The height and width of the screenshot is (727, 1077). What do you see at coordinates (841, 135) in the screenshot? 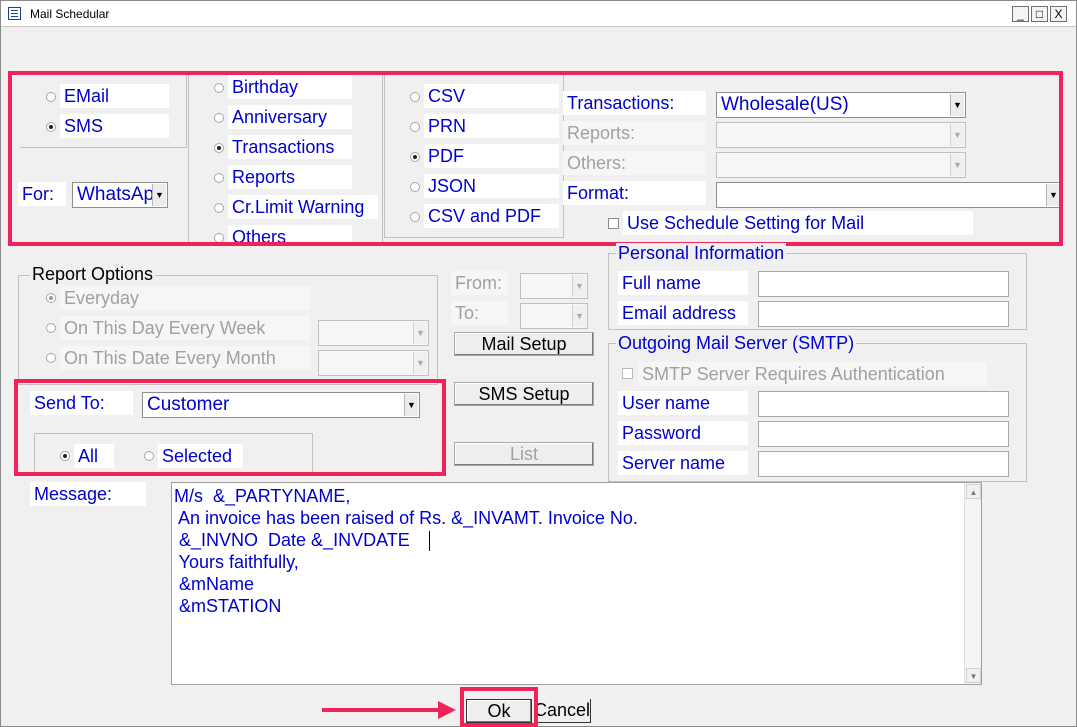
I see `reports-select: ▼` at bounding box center [841, 135].